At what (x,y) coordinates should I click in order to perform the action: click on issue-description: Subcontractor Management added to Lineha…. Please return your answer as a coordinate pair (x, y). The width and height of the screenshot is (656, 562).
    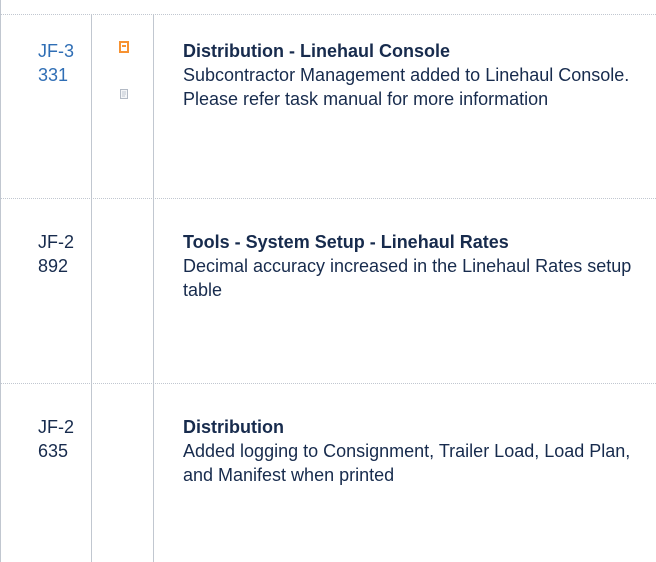
    Looking at the image, I should click on (411, 87).